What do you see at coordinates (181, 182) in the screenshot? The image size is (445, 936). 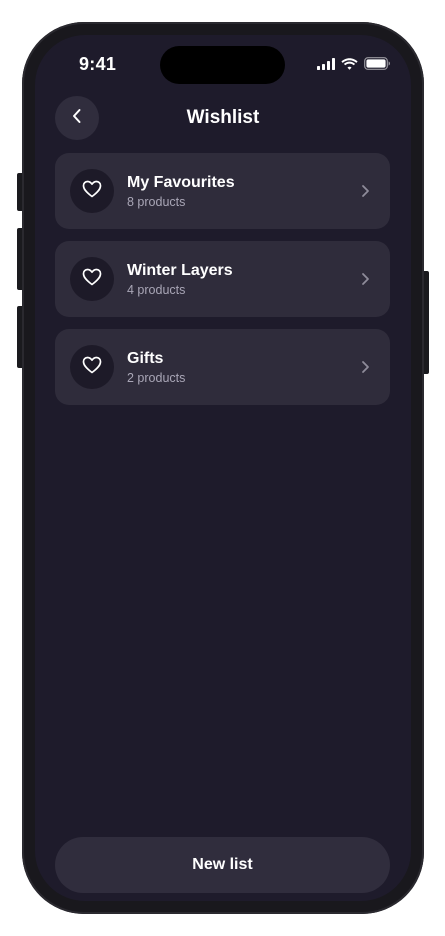 I see `list-title: My Favourites` at bounding box center [181, 182].